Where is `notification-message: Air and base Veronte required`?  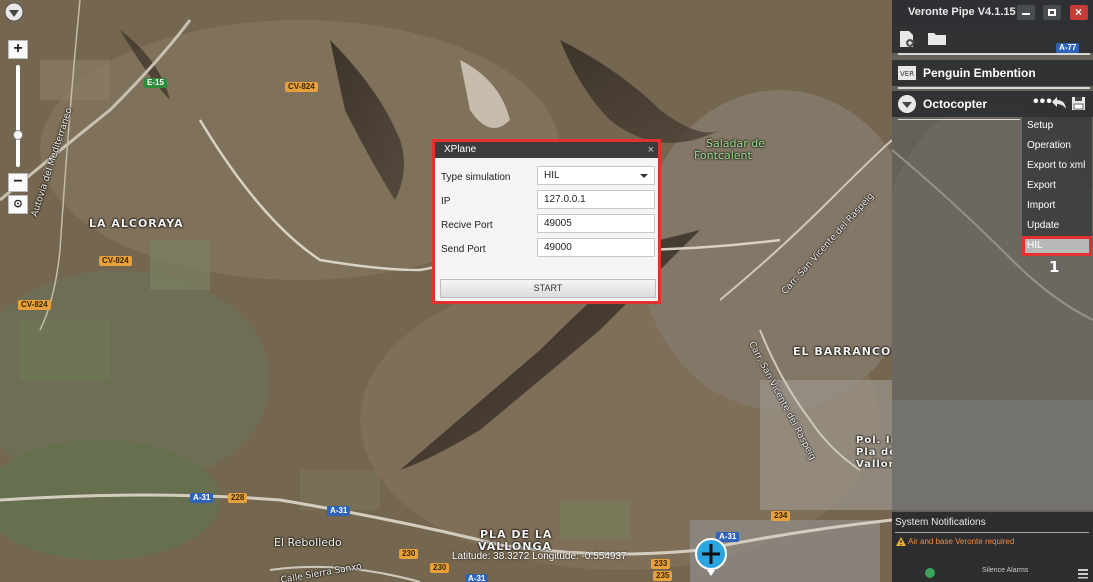
notification-message: Air and base Veronte required is located at coordinates (961, 541).